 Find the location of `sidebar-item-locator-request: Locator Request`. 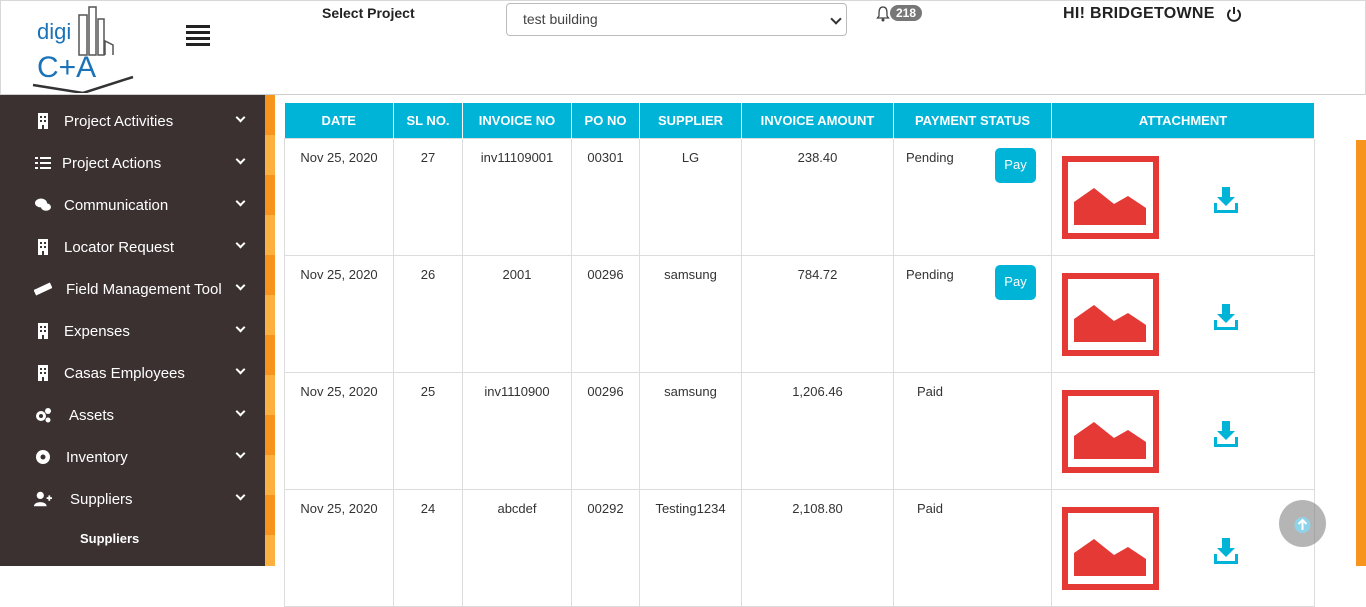

sidebar-item-locator-request: Locator Request is located at coordinates (132, 247).